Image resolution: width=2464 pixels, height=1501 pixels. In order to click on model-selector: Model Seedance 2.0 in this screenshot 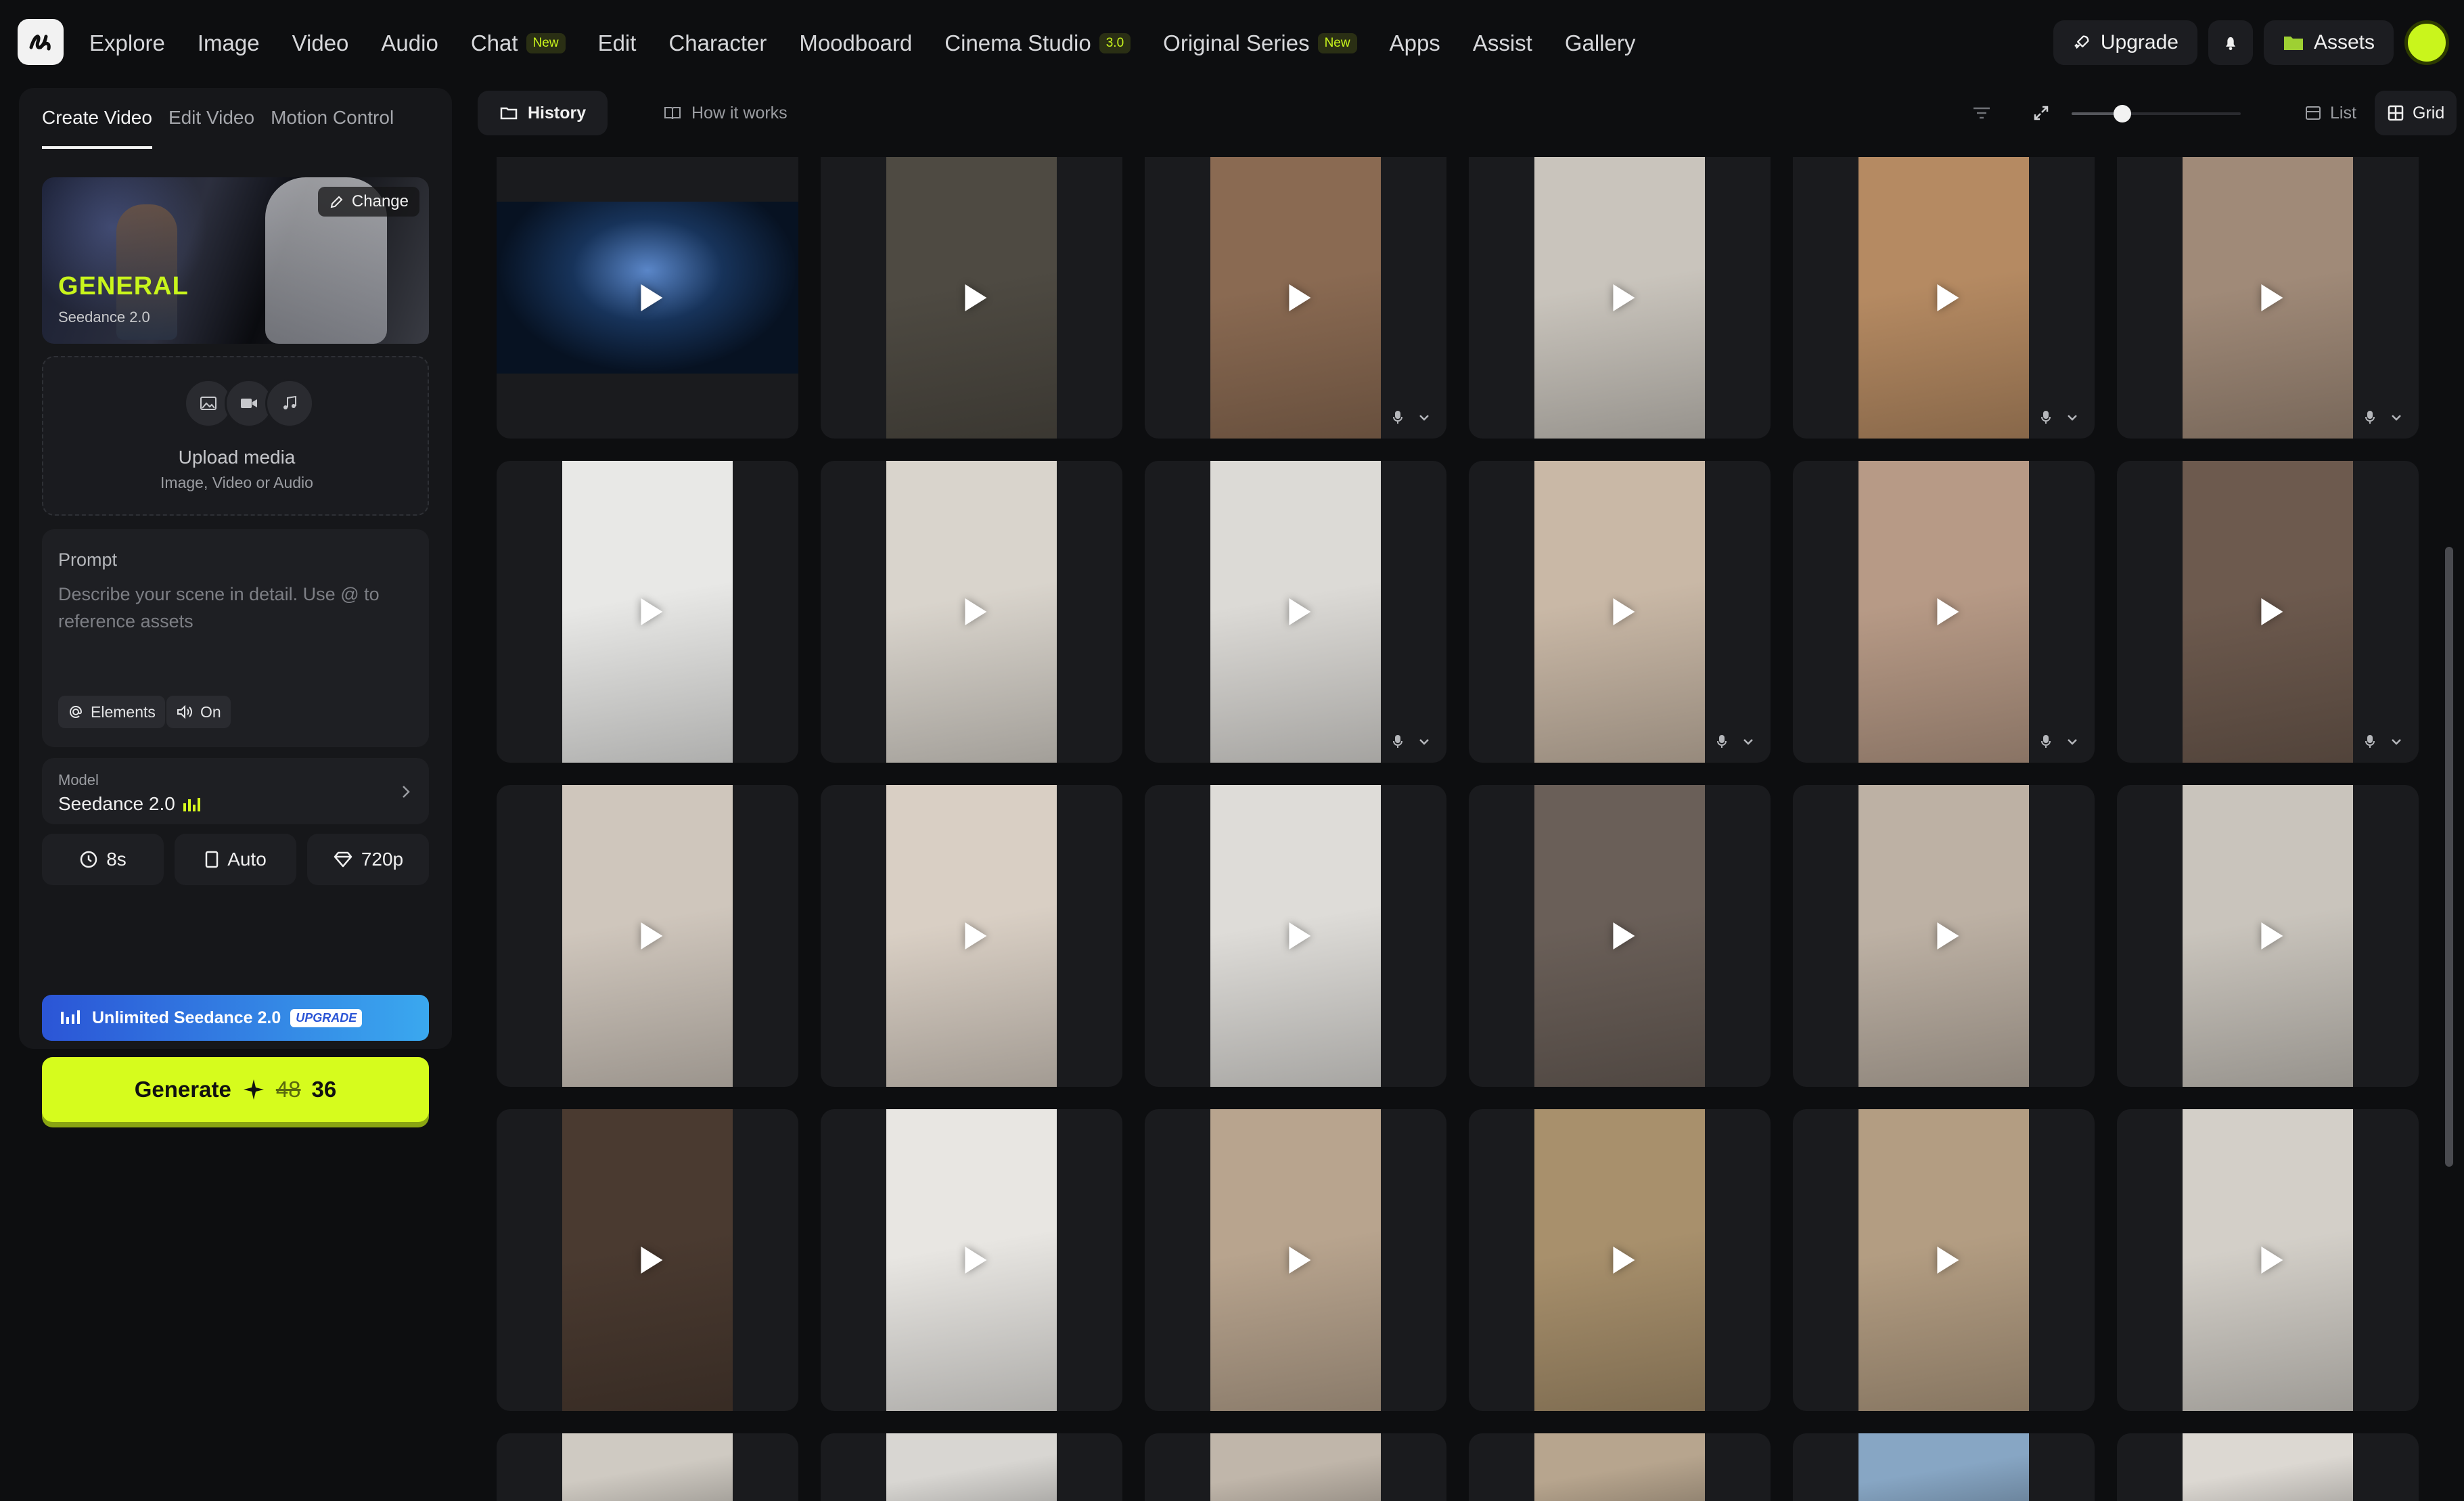, I will do `click(235, 791)`.